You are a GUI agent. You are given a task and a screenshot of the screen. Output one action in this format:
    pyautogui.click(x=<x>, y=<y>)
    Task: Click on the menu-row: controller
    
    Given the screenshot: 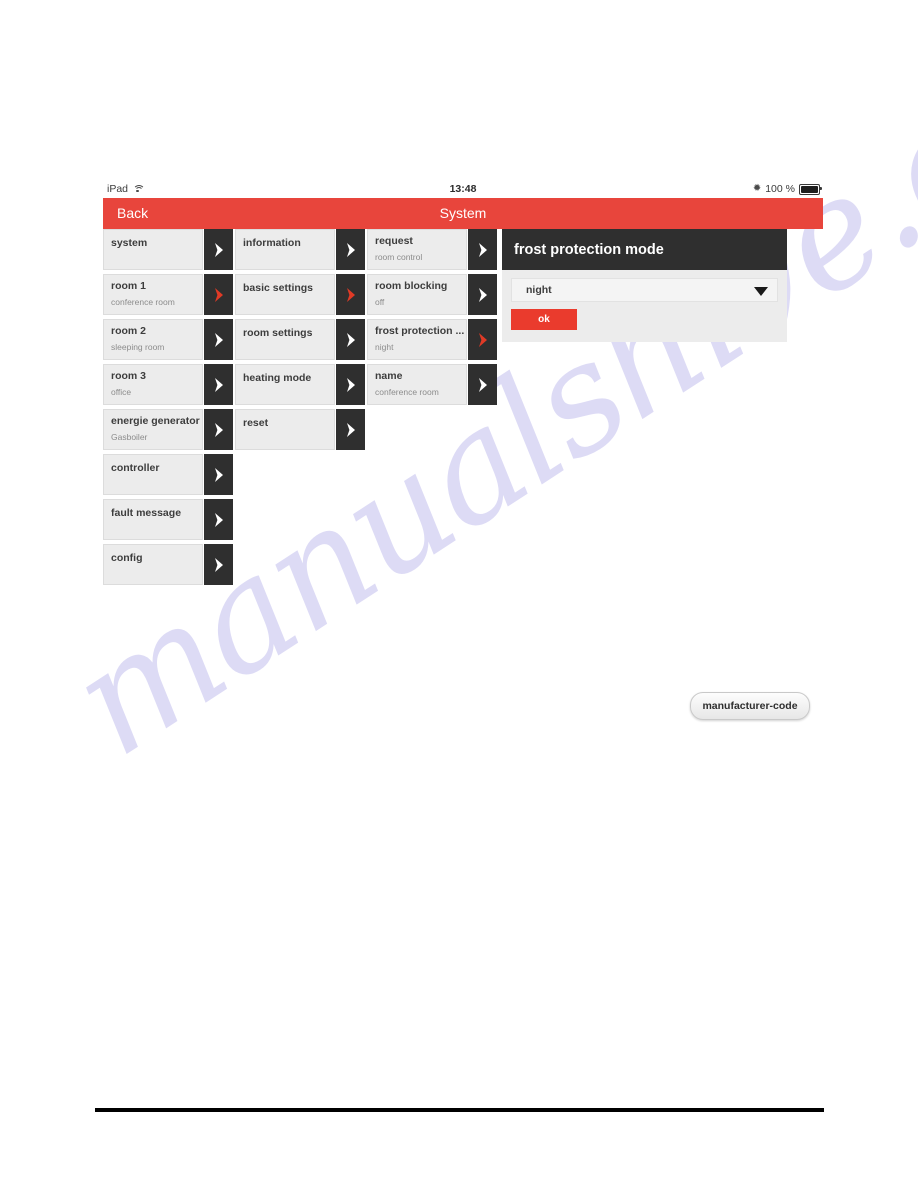 What is the action you would take?
    pyautogui.click(x=168, y=474)
    